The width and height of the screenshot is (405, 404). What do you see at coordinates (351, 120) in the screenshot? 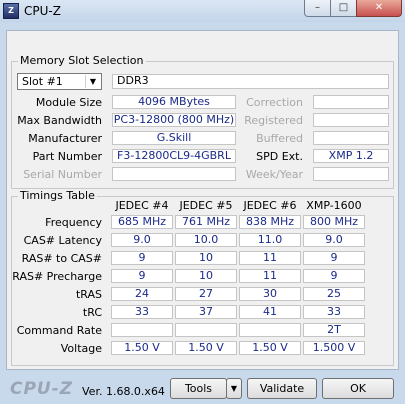
I see `registered-value` at bounding box center [351, 120].